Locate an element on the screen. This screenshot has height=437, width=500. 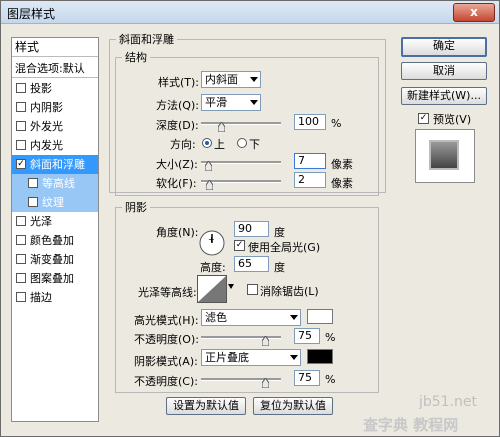
shadow-opacity-label: 不透明度(C): is located at coordinates (166, 381).